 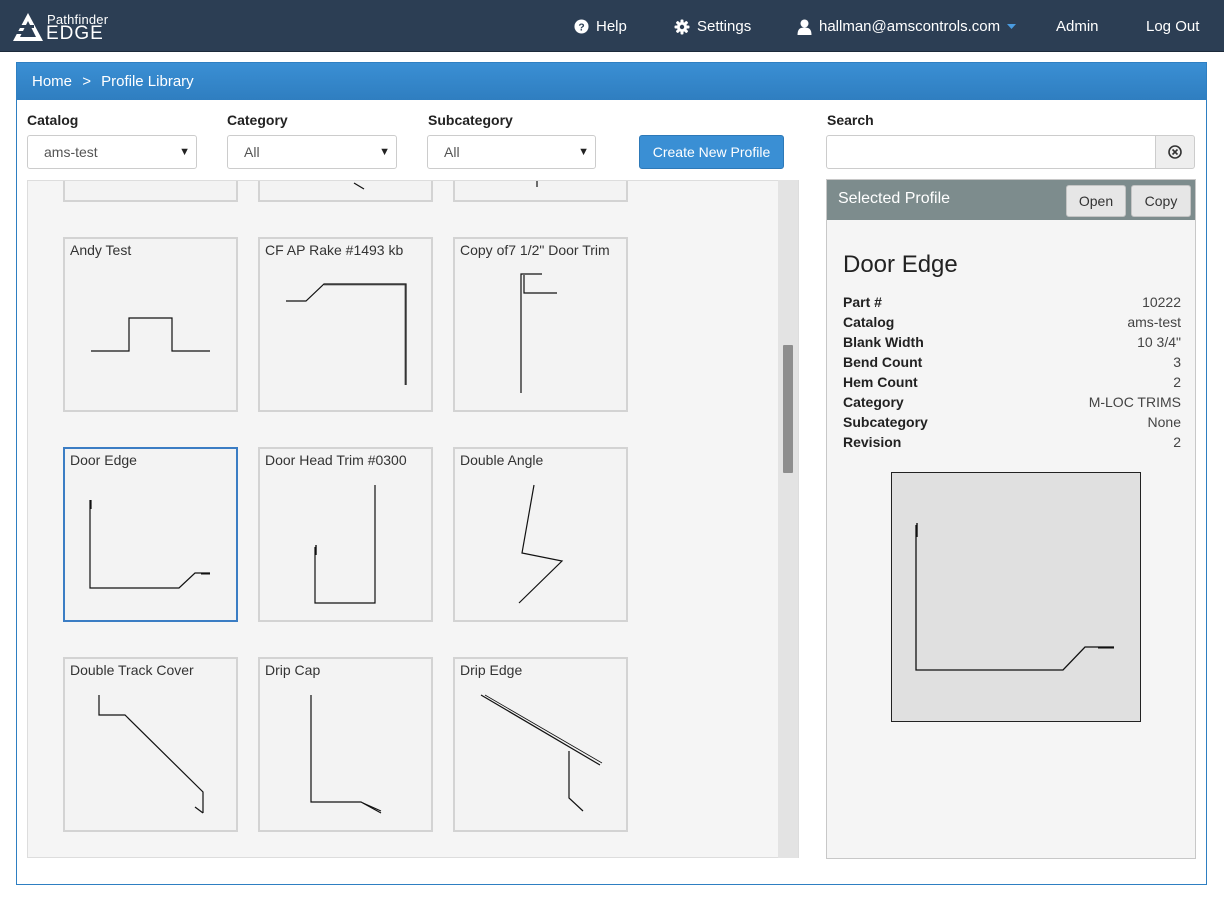 What do you see at coordinates (1012, 364) in the screenshot?
I see `prop-bend-count: Bend Count 3` at bounding box center [1012, 364].